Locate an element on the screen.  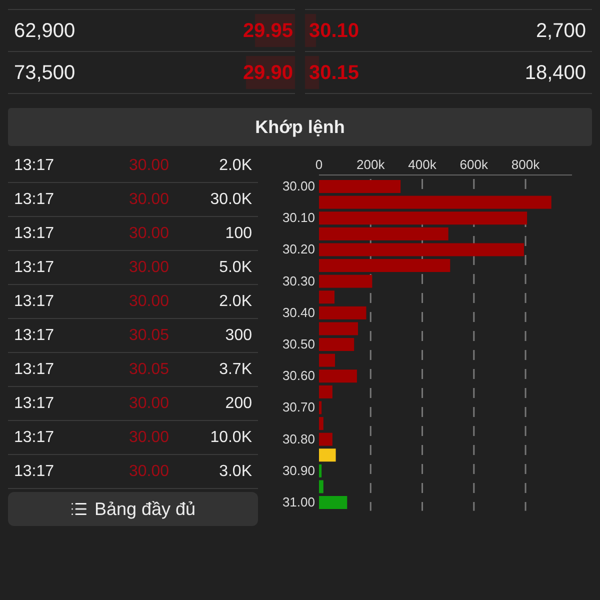
trade-volume: 30.0K is located at coordinates (230, 200).